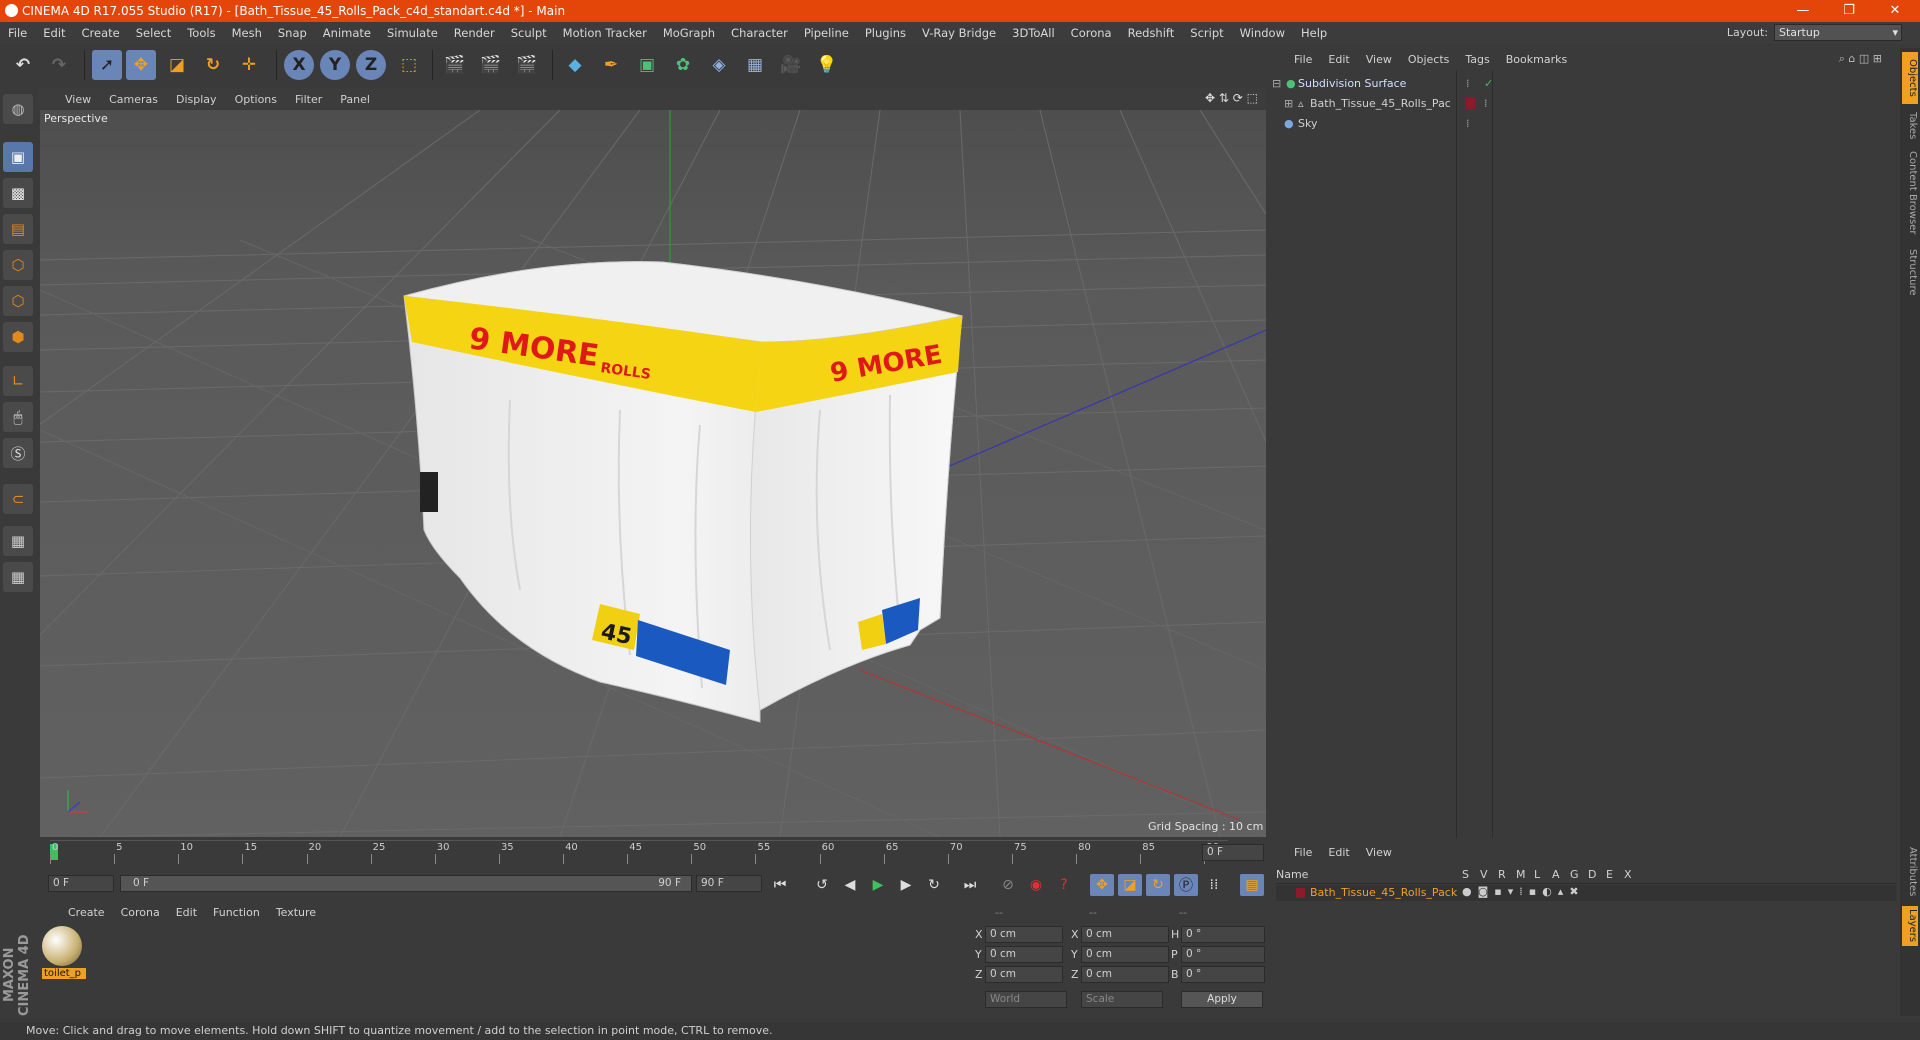 This screenshot has width=1920, height=1040. Describe the element at coordinates (308, 99) in the screenshot. I see `viewport-menu-filter: Filter` at that location.